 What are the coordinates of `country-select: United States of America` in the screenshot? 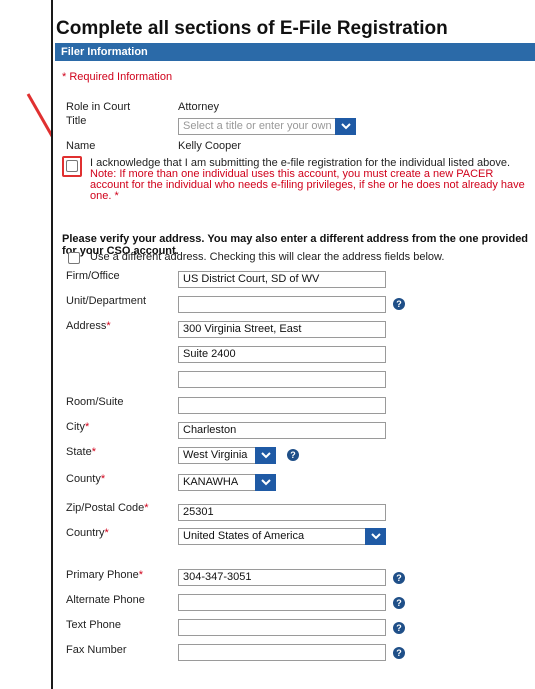 It's located at (282, 536).